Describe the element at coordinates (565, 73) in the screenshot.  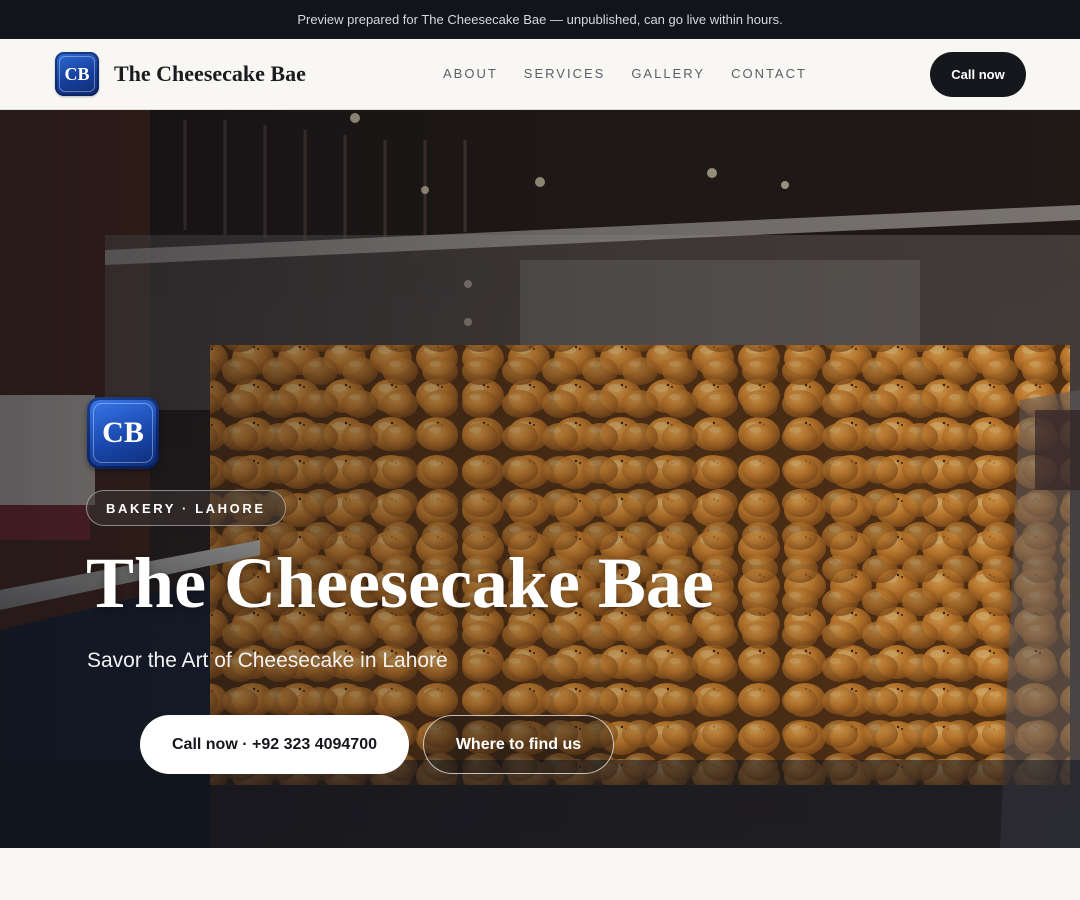
I see `nav-link-services: SERVICES` at that location.